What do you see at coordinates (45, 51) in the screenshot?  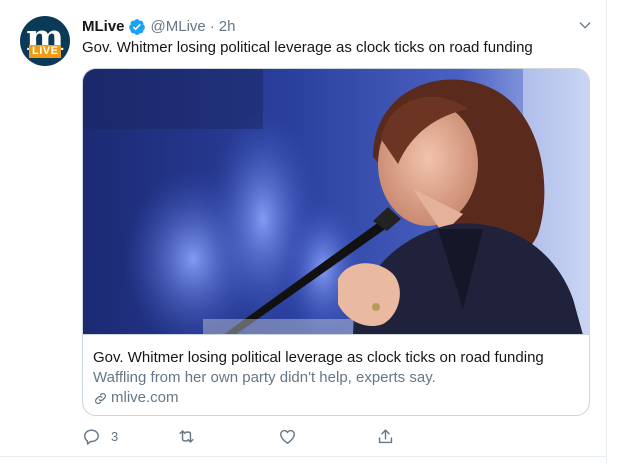 I see `avatar-tag: LIVE` at bounding box center [45, 51].